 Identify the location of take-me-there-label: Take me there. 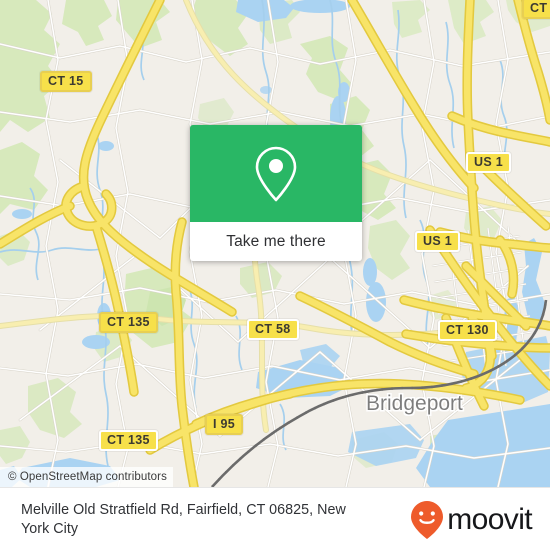
(276, 241).